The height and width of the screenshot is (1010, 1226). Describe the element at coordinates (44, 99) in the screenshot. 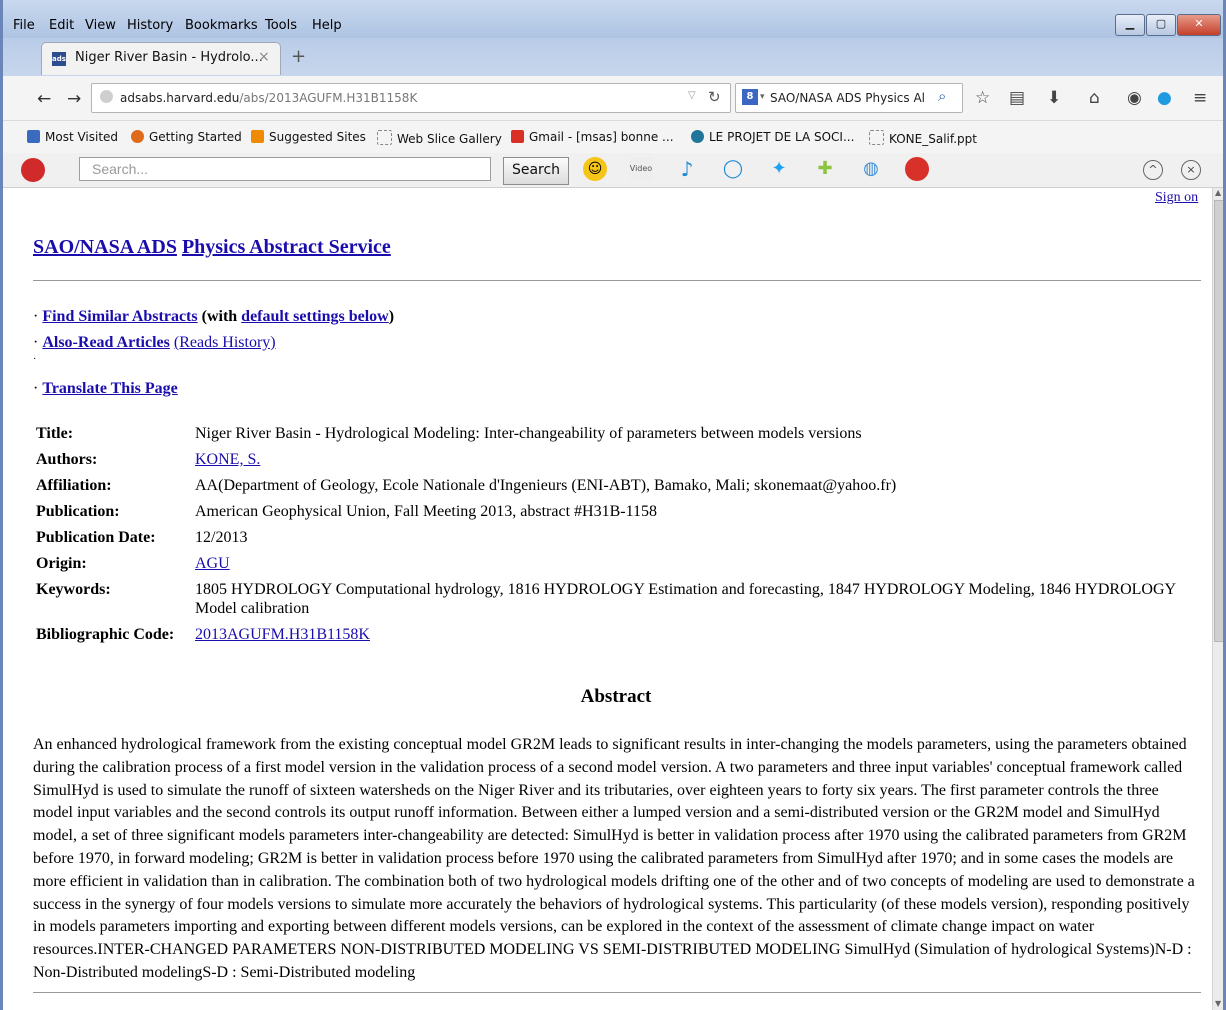

I see `back-button: ←` at that location.